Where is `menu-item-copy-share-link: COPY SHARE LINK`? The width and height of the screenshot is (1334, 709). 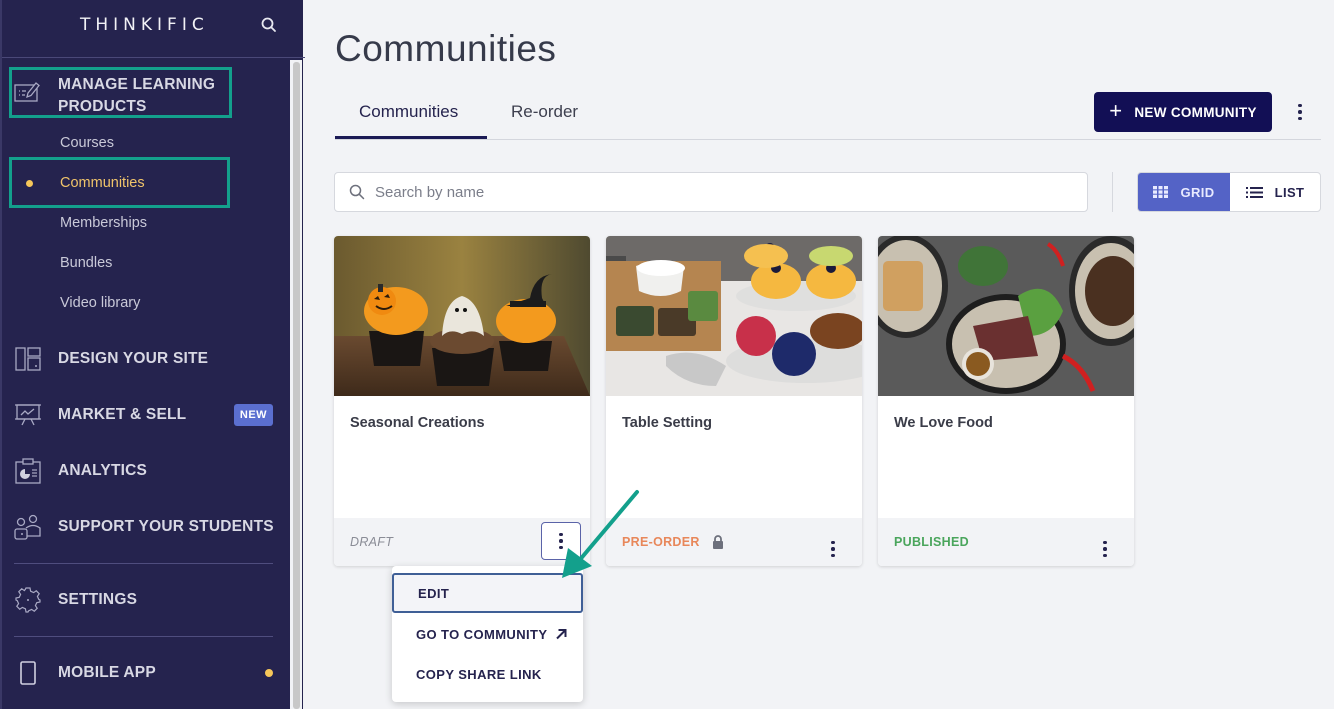 menu-item-copy-share-link: COPY SHARE LINK is located at coordinates (487, 674).